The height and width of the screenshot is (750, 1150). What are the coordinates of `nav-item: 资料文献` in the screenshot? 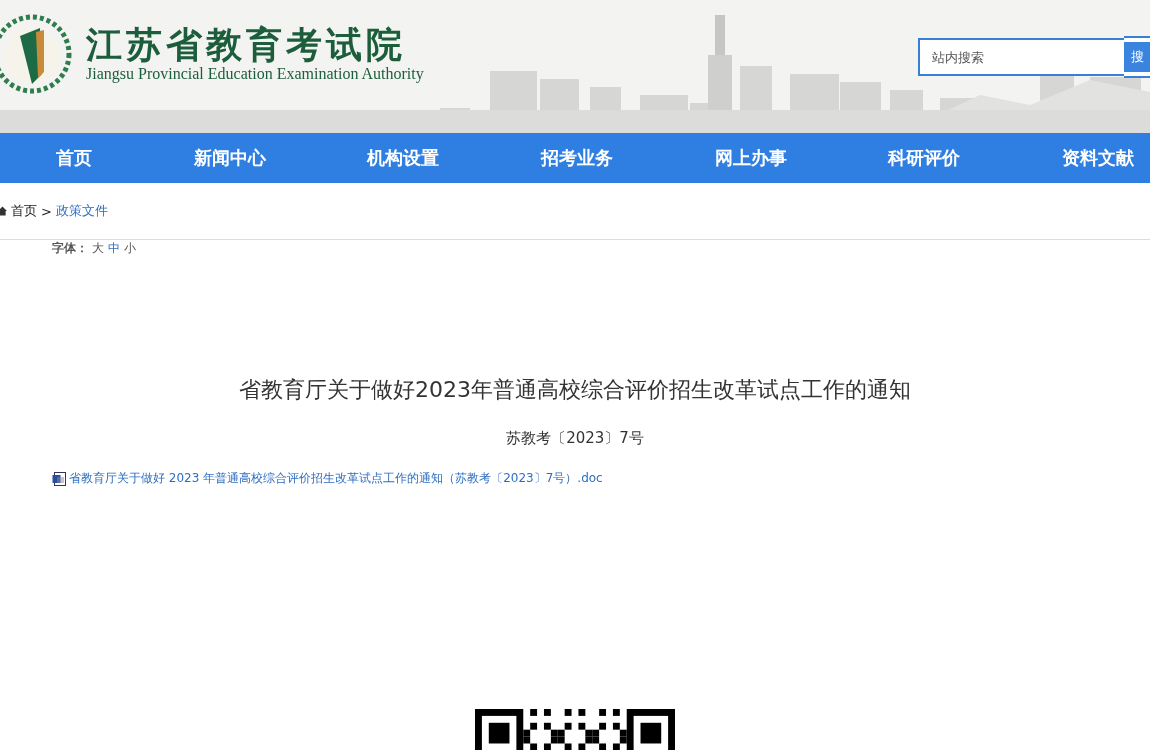 It's located at (1097, 158).